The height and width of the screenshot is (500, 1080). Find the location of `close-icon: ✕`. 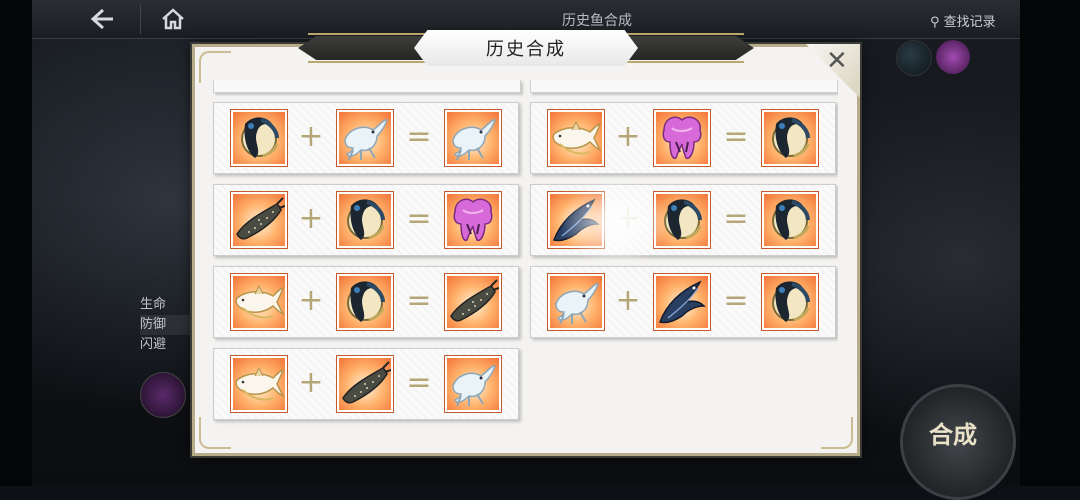

close-icon: ✕ is located at coordinates (837, 61).